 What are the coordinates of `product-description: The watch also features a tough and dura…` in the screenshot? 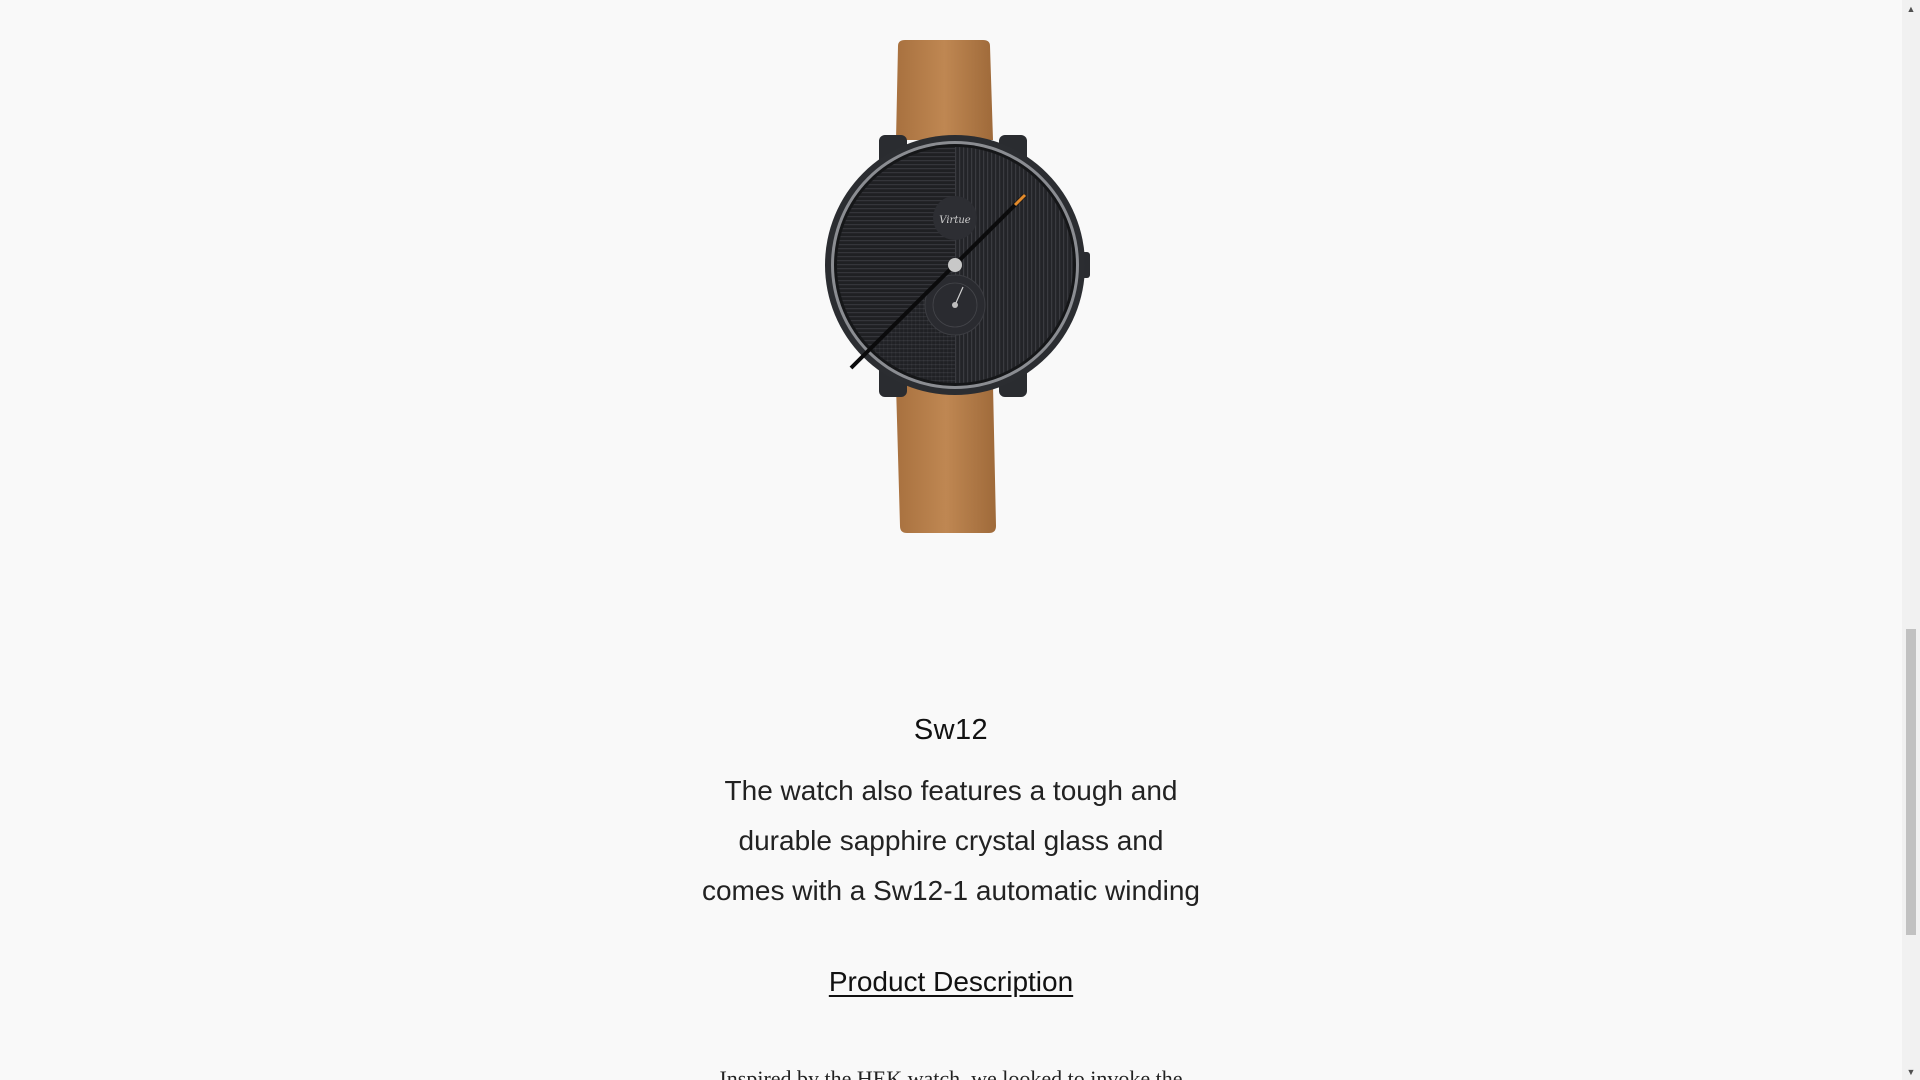 It's located at (951, 841).